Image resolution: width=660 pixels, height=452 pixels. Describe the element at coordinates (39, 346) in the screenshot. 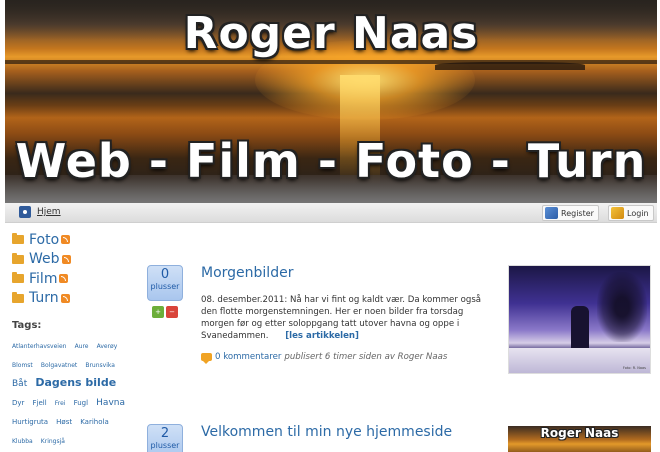

I see `tag-link: Atlanterhavsveien` at that location.